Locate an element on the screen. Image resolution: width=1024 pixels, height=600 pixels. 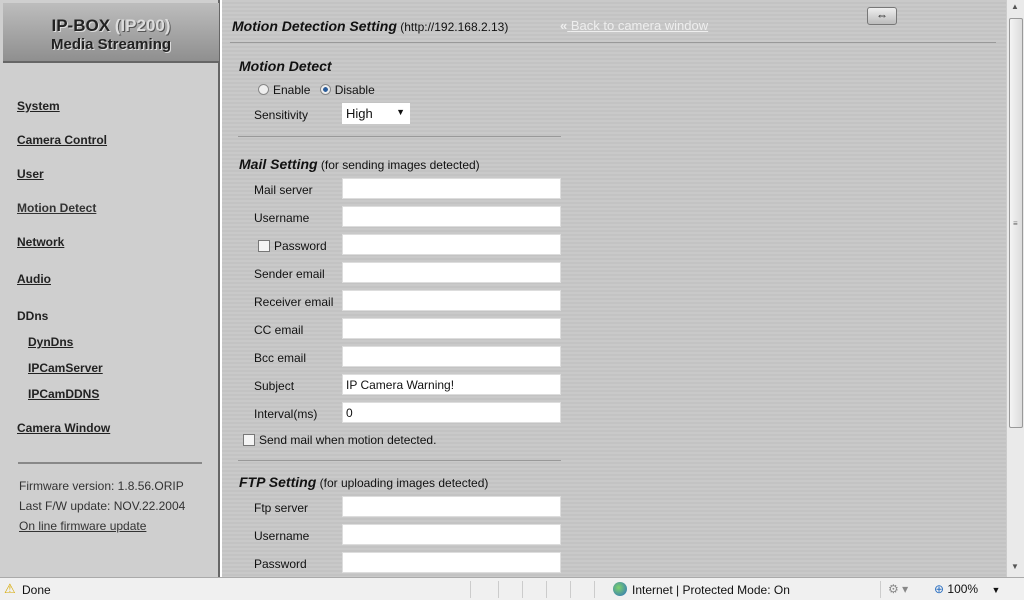
mail-mail-server-input is located at coordinates (451, 188).